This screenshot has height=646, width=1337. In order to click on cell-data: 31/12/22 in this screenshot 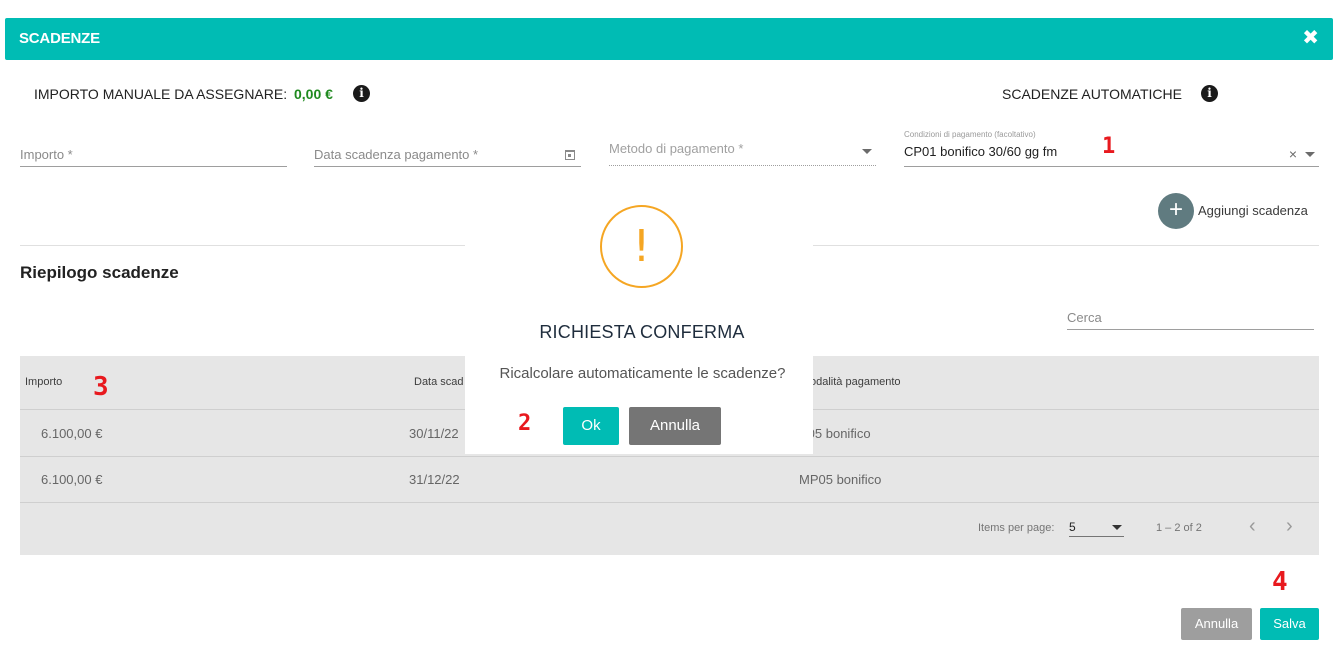, I will do `click(434, 479)`.